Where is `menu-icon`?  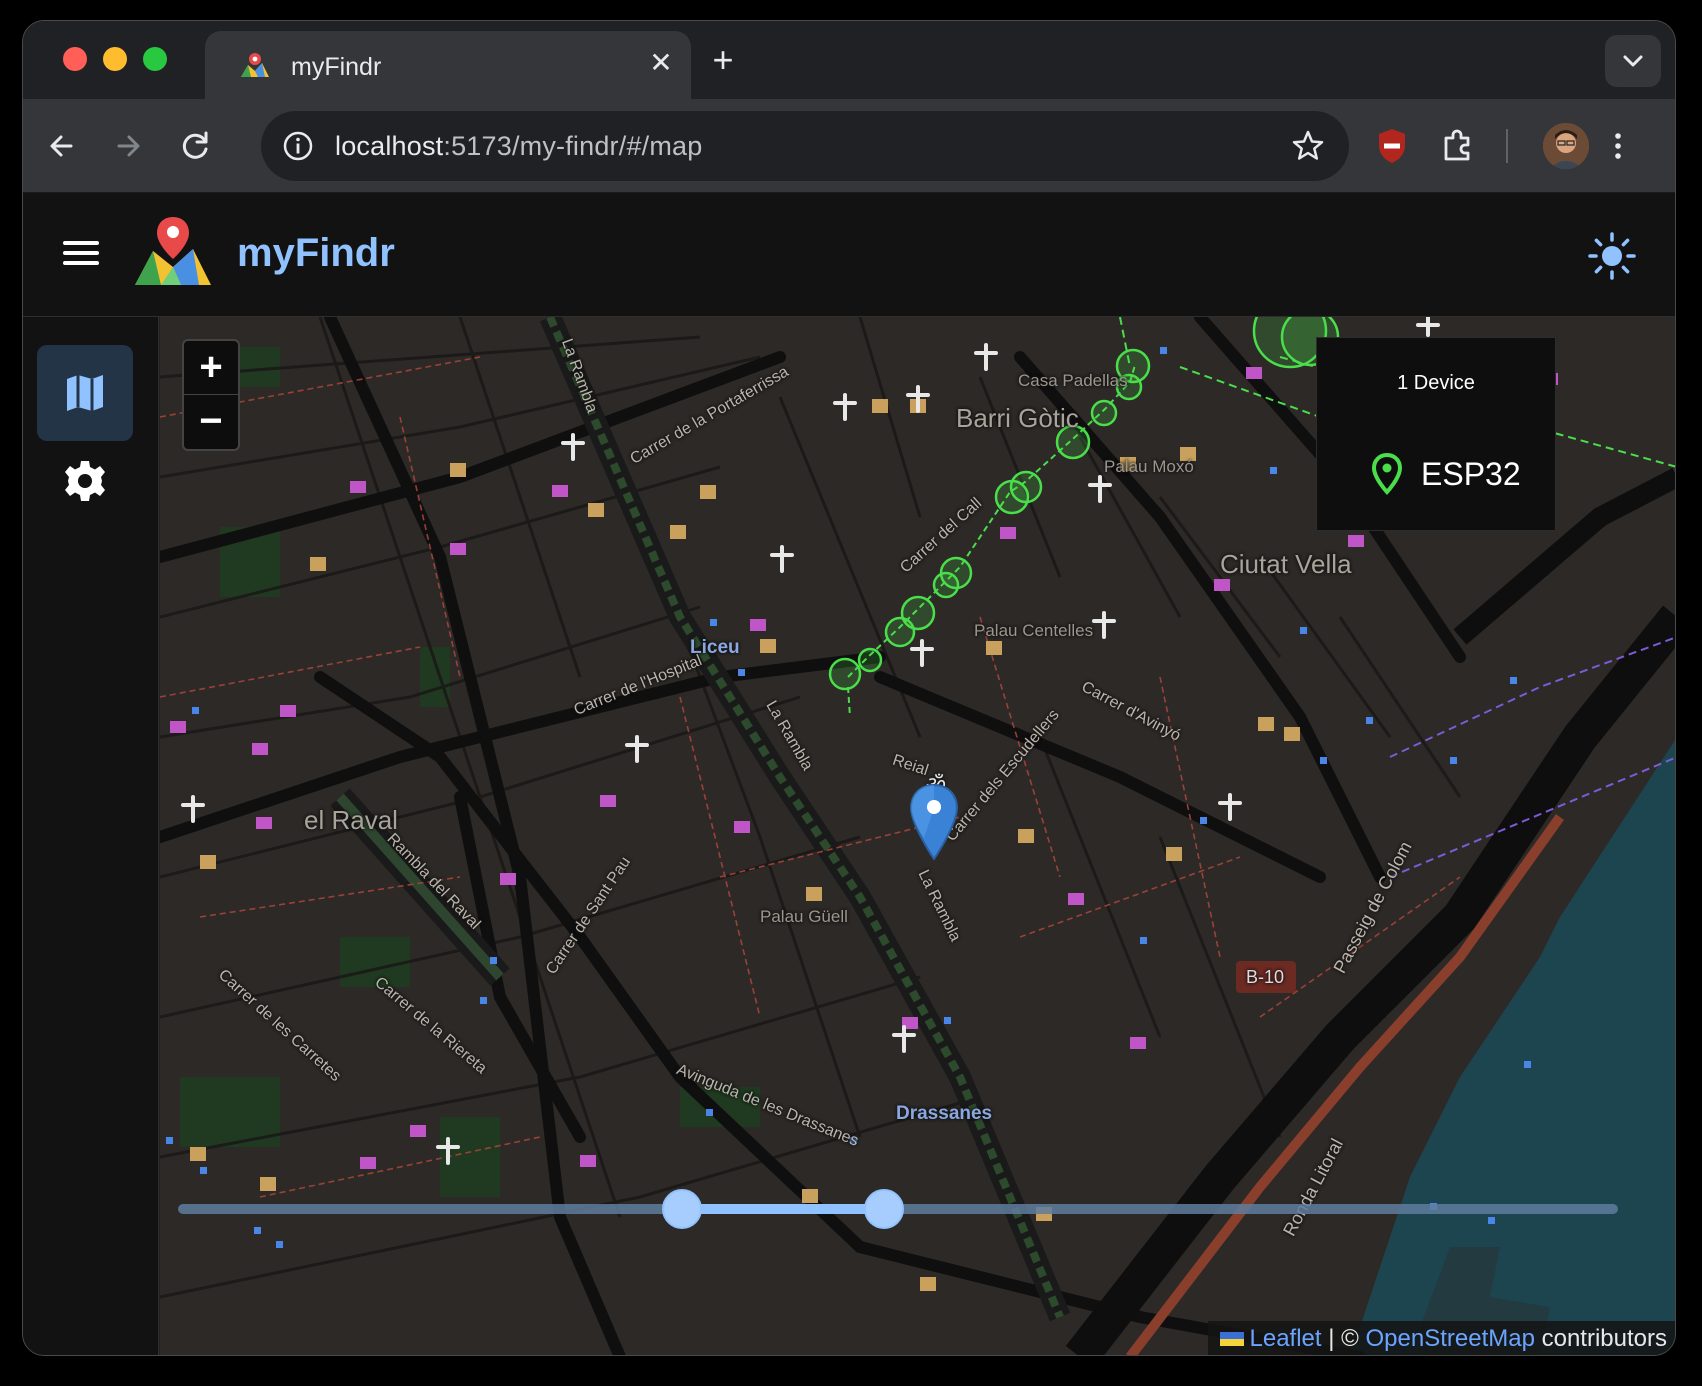
menu-icon is located at coordinates (83, 255).